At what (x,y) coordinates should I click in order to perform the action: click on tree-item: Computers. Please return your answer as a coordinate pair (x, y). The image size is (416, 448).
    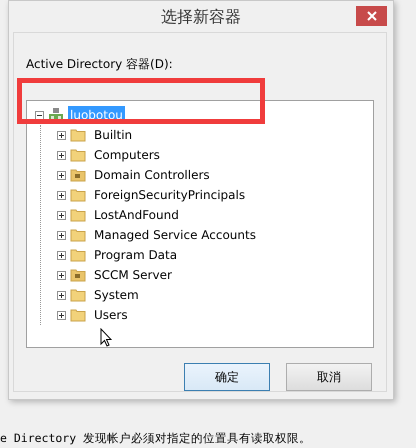
    Looking at the image, I should click on (127, 155).